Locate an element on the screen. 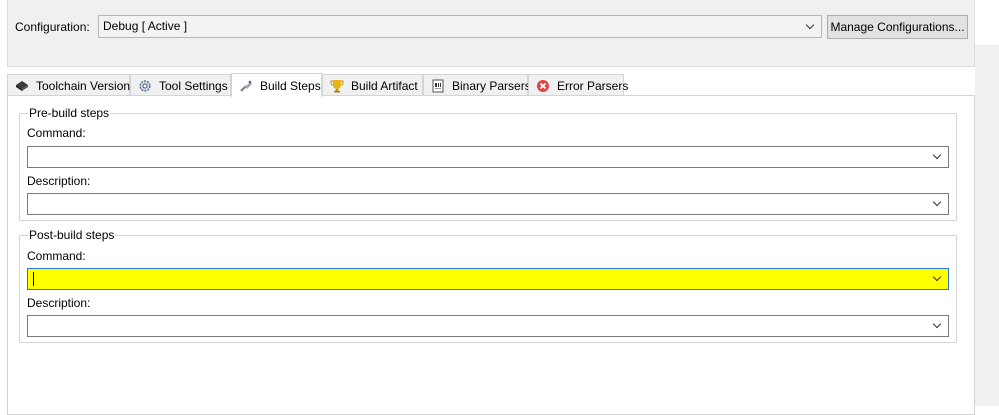 This screenshot has width=999, height=415. configuration-label: Configuration: is located at coordinates (52, 27).